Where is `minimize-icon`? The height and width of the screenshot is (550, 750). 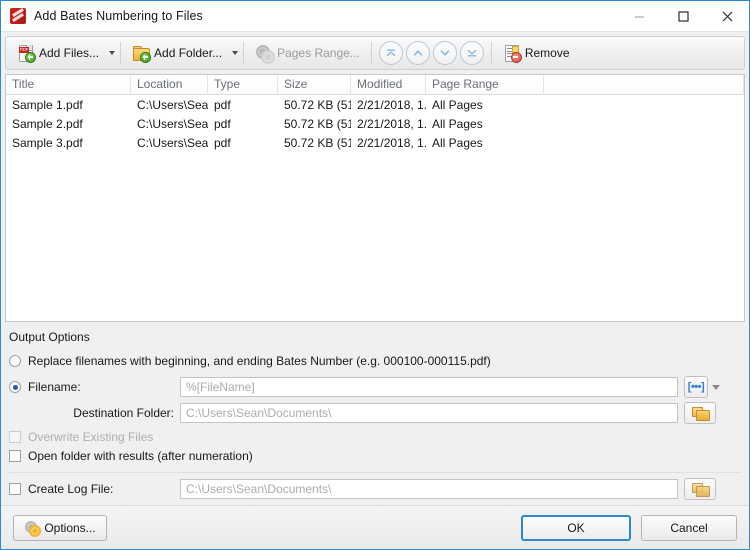
minimize-icon is located at coordinates (639, 16).